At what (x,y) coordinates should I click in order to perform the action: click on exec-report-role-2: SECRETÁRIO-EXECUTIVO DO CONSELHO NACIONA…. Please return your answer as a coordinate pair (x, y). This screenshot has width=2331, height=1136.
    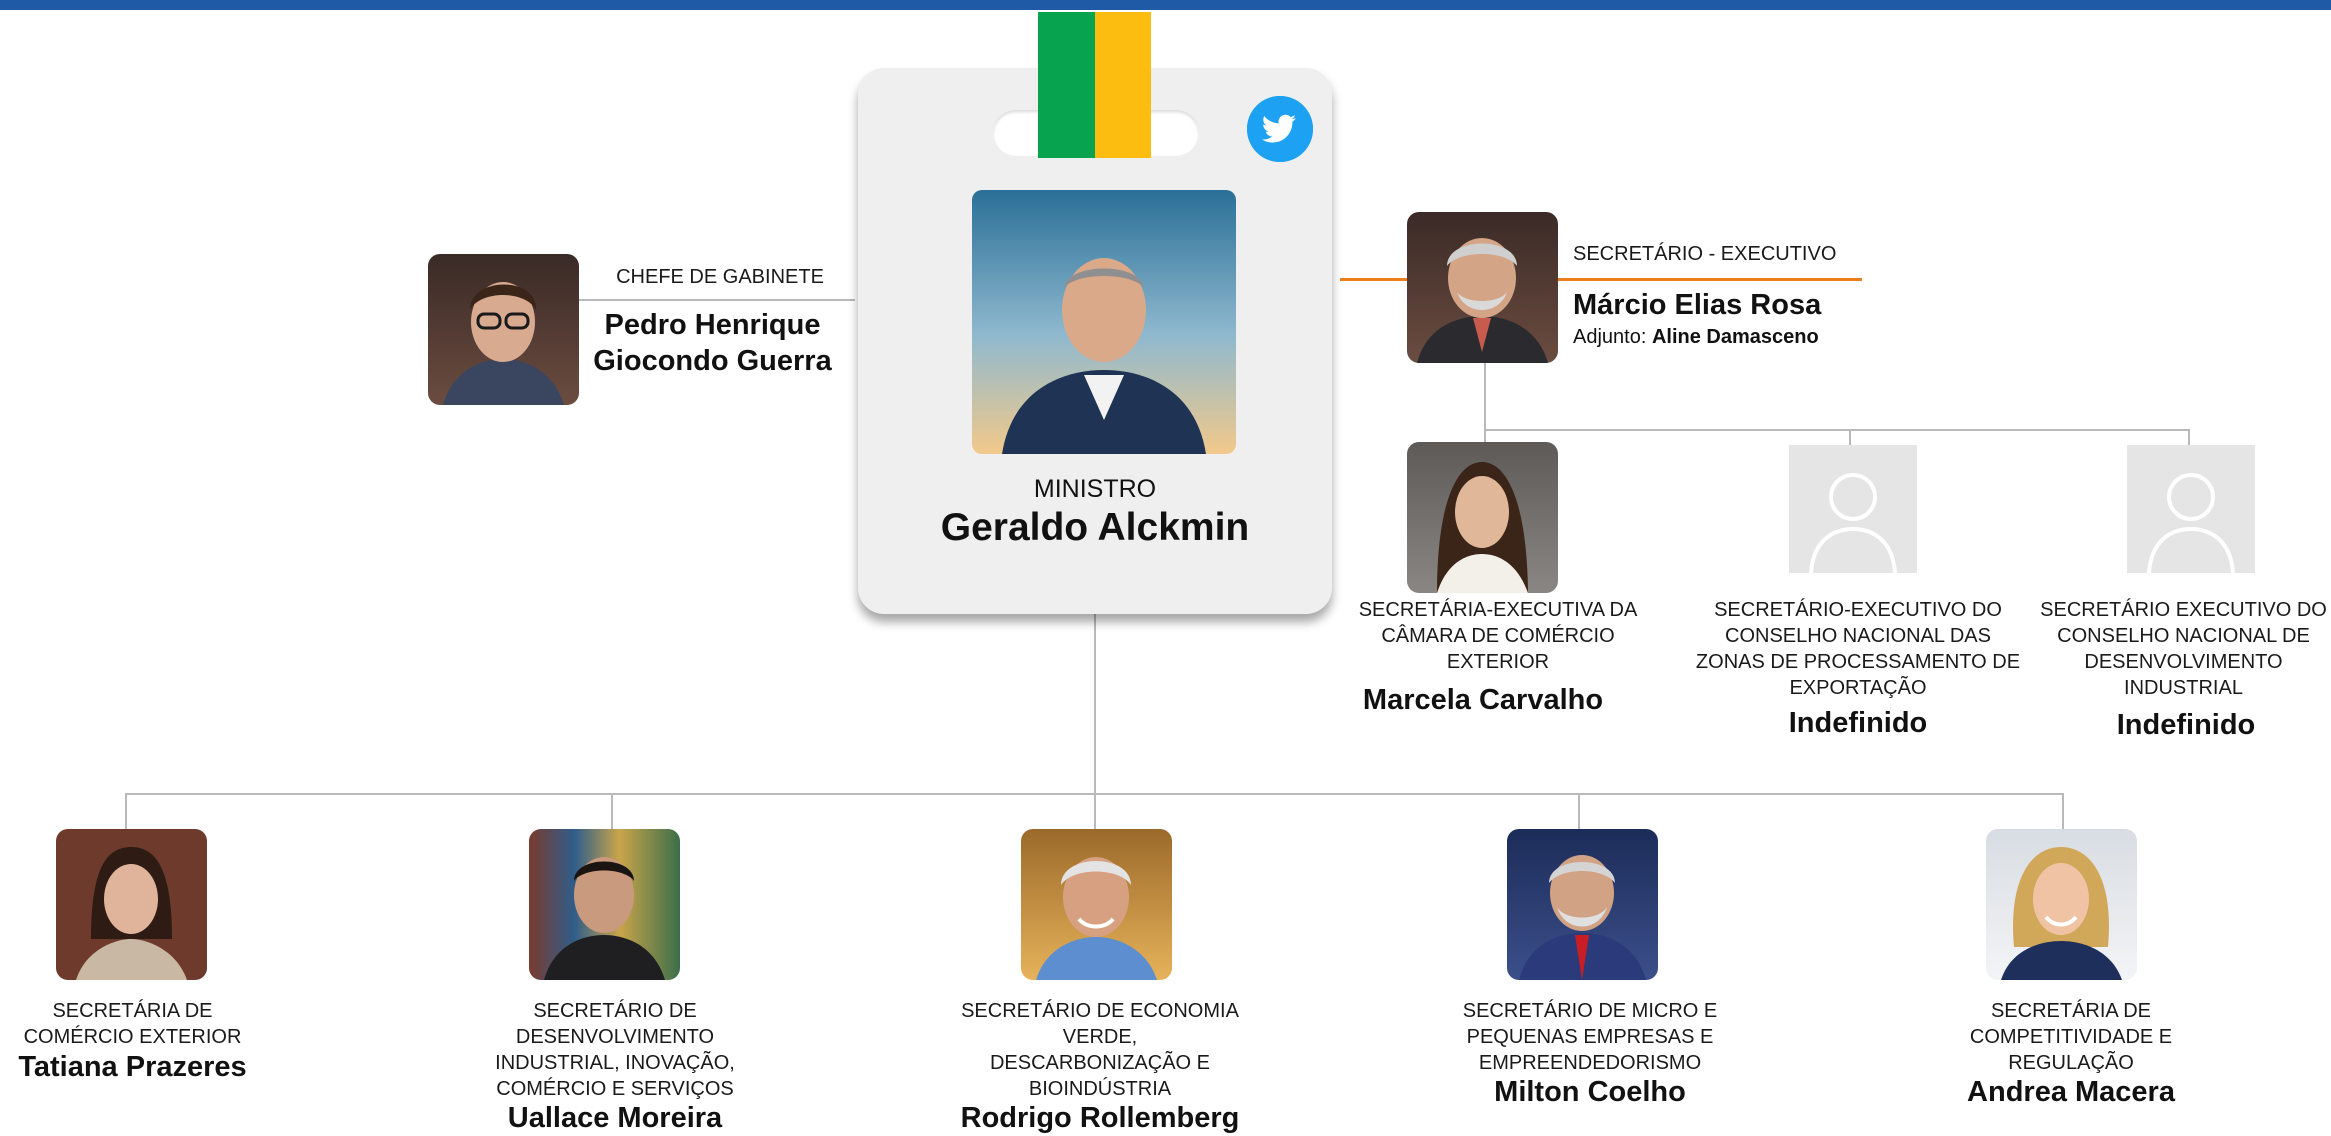
    Looking at the image, I should click on (1858, 649).